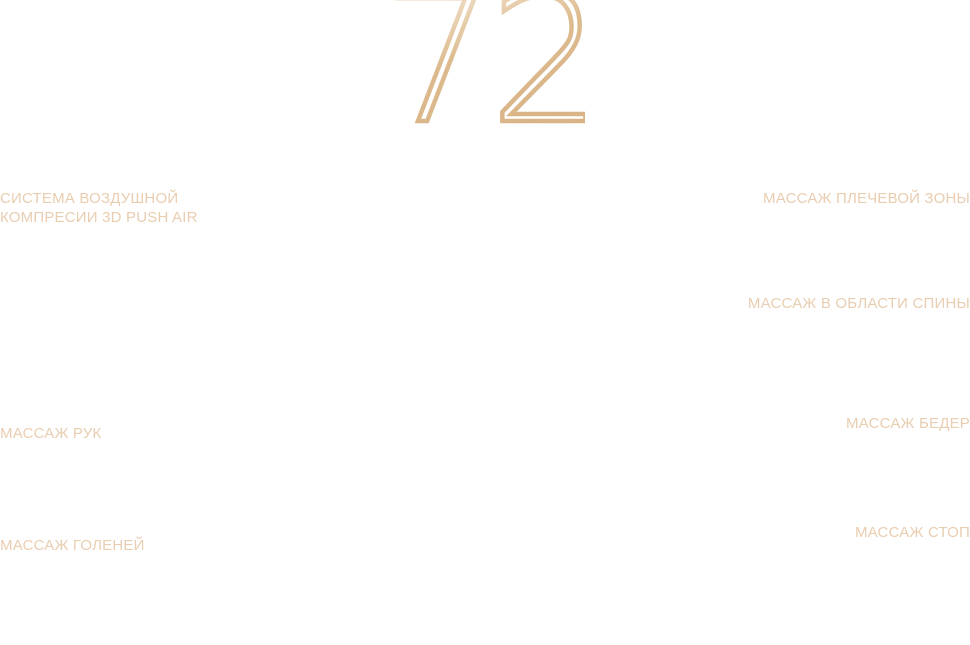  What do you see at coordinates (99, 217) in the screenshot?
I see `feature-air-compression-line2: КОМПРЕСИИ 3D PUSH AIR` at bounding box center [99, 217].